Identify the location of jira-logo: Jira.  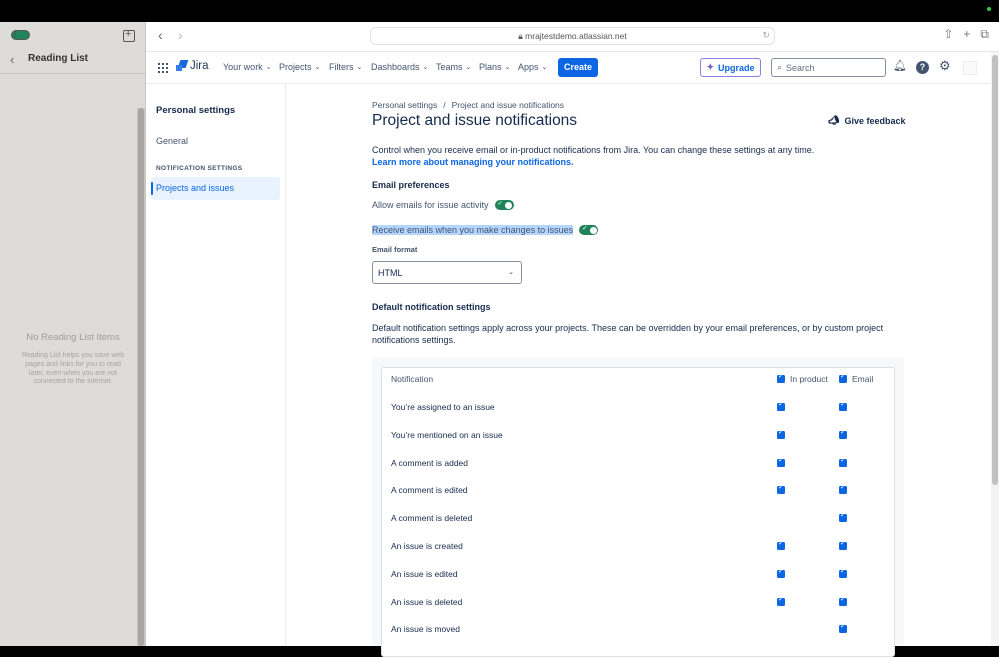
(192, 66).